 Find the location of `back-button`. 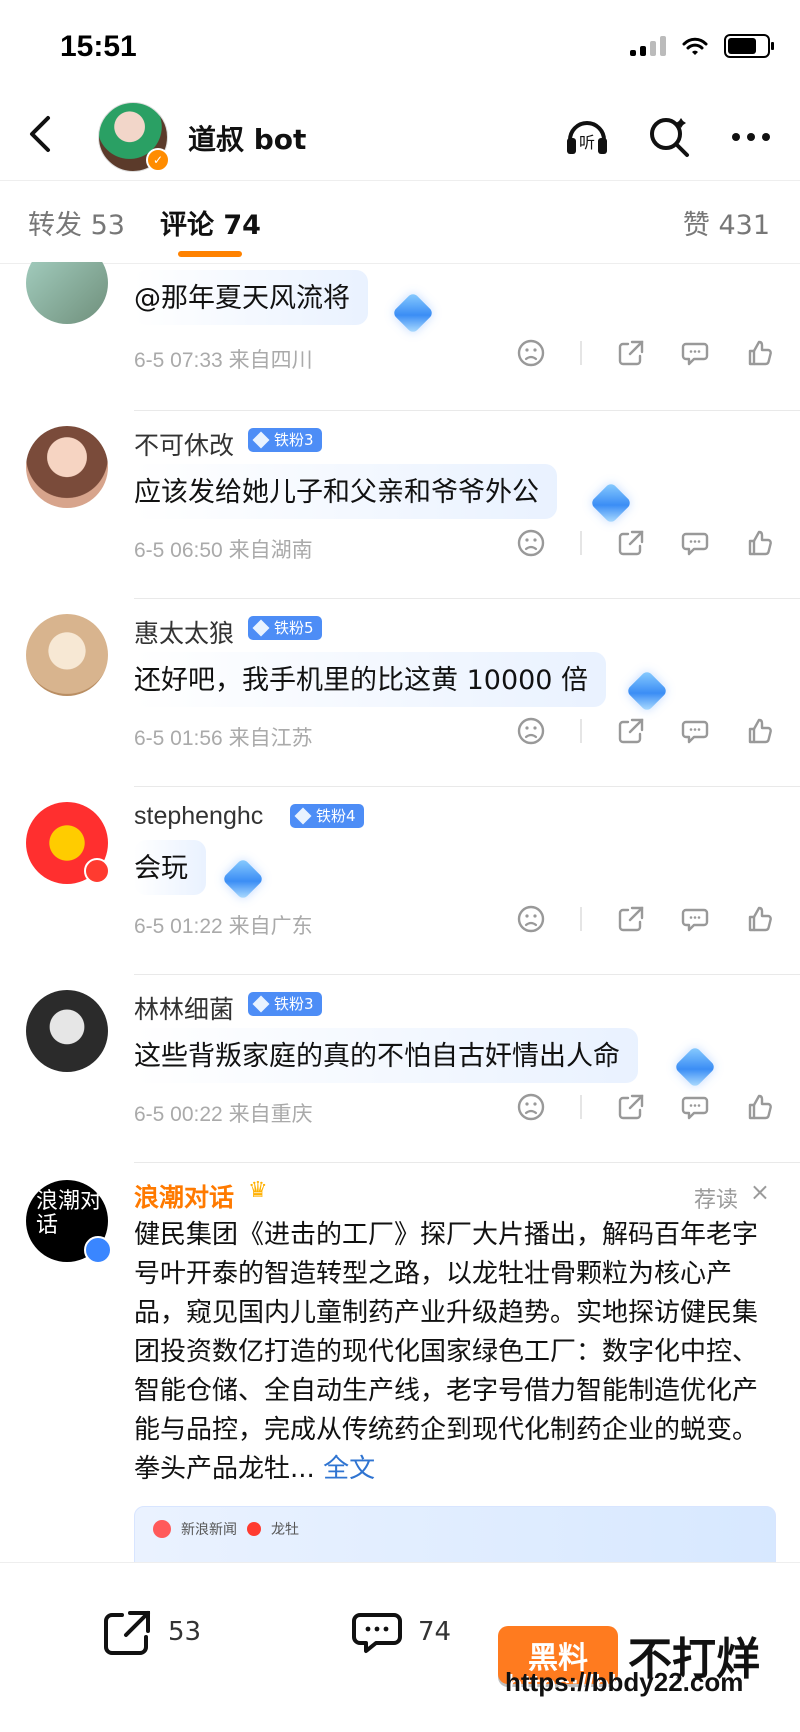

back-button is located at coordinates (40, 134).